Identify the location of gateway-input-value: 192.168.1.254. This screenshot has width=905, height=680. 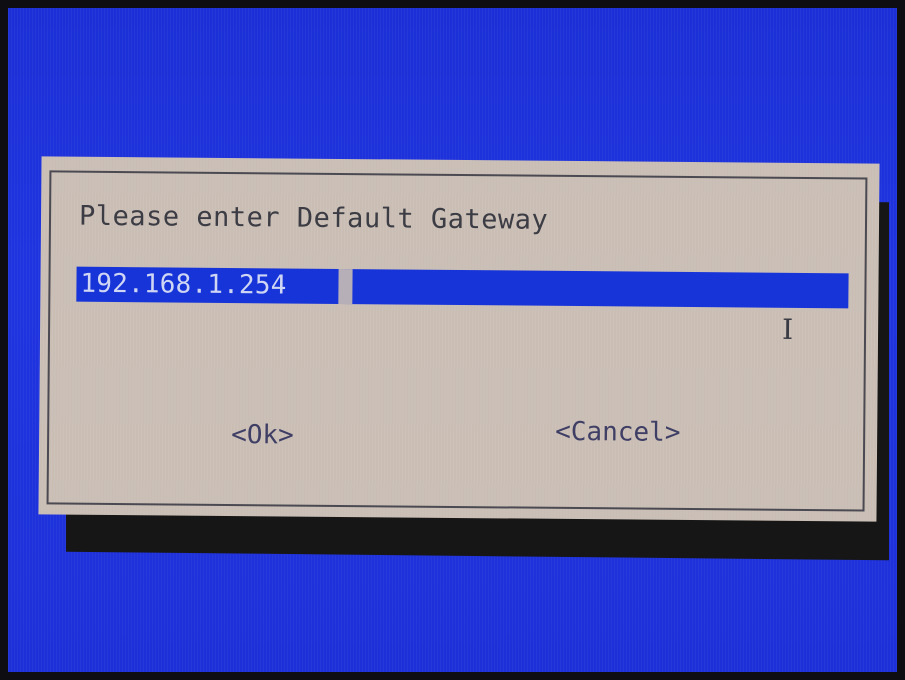
(183, 285).